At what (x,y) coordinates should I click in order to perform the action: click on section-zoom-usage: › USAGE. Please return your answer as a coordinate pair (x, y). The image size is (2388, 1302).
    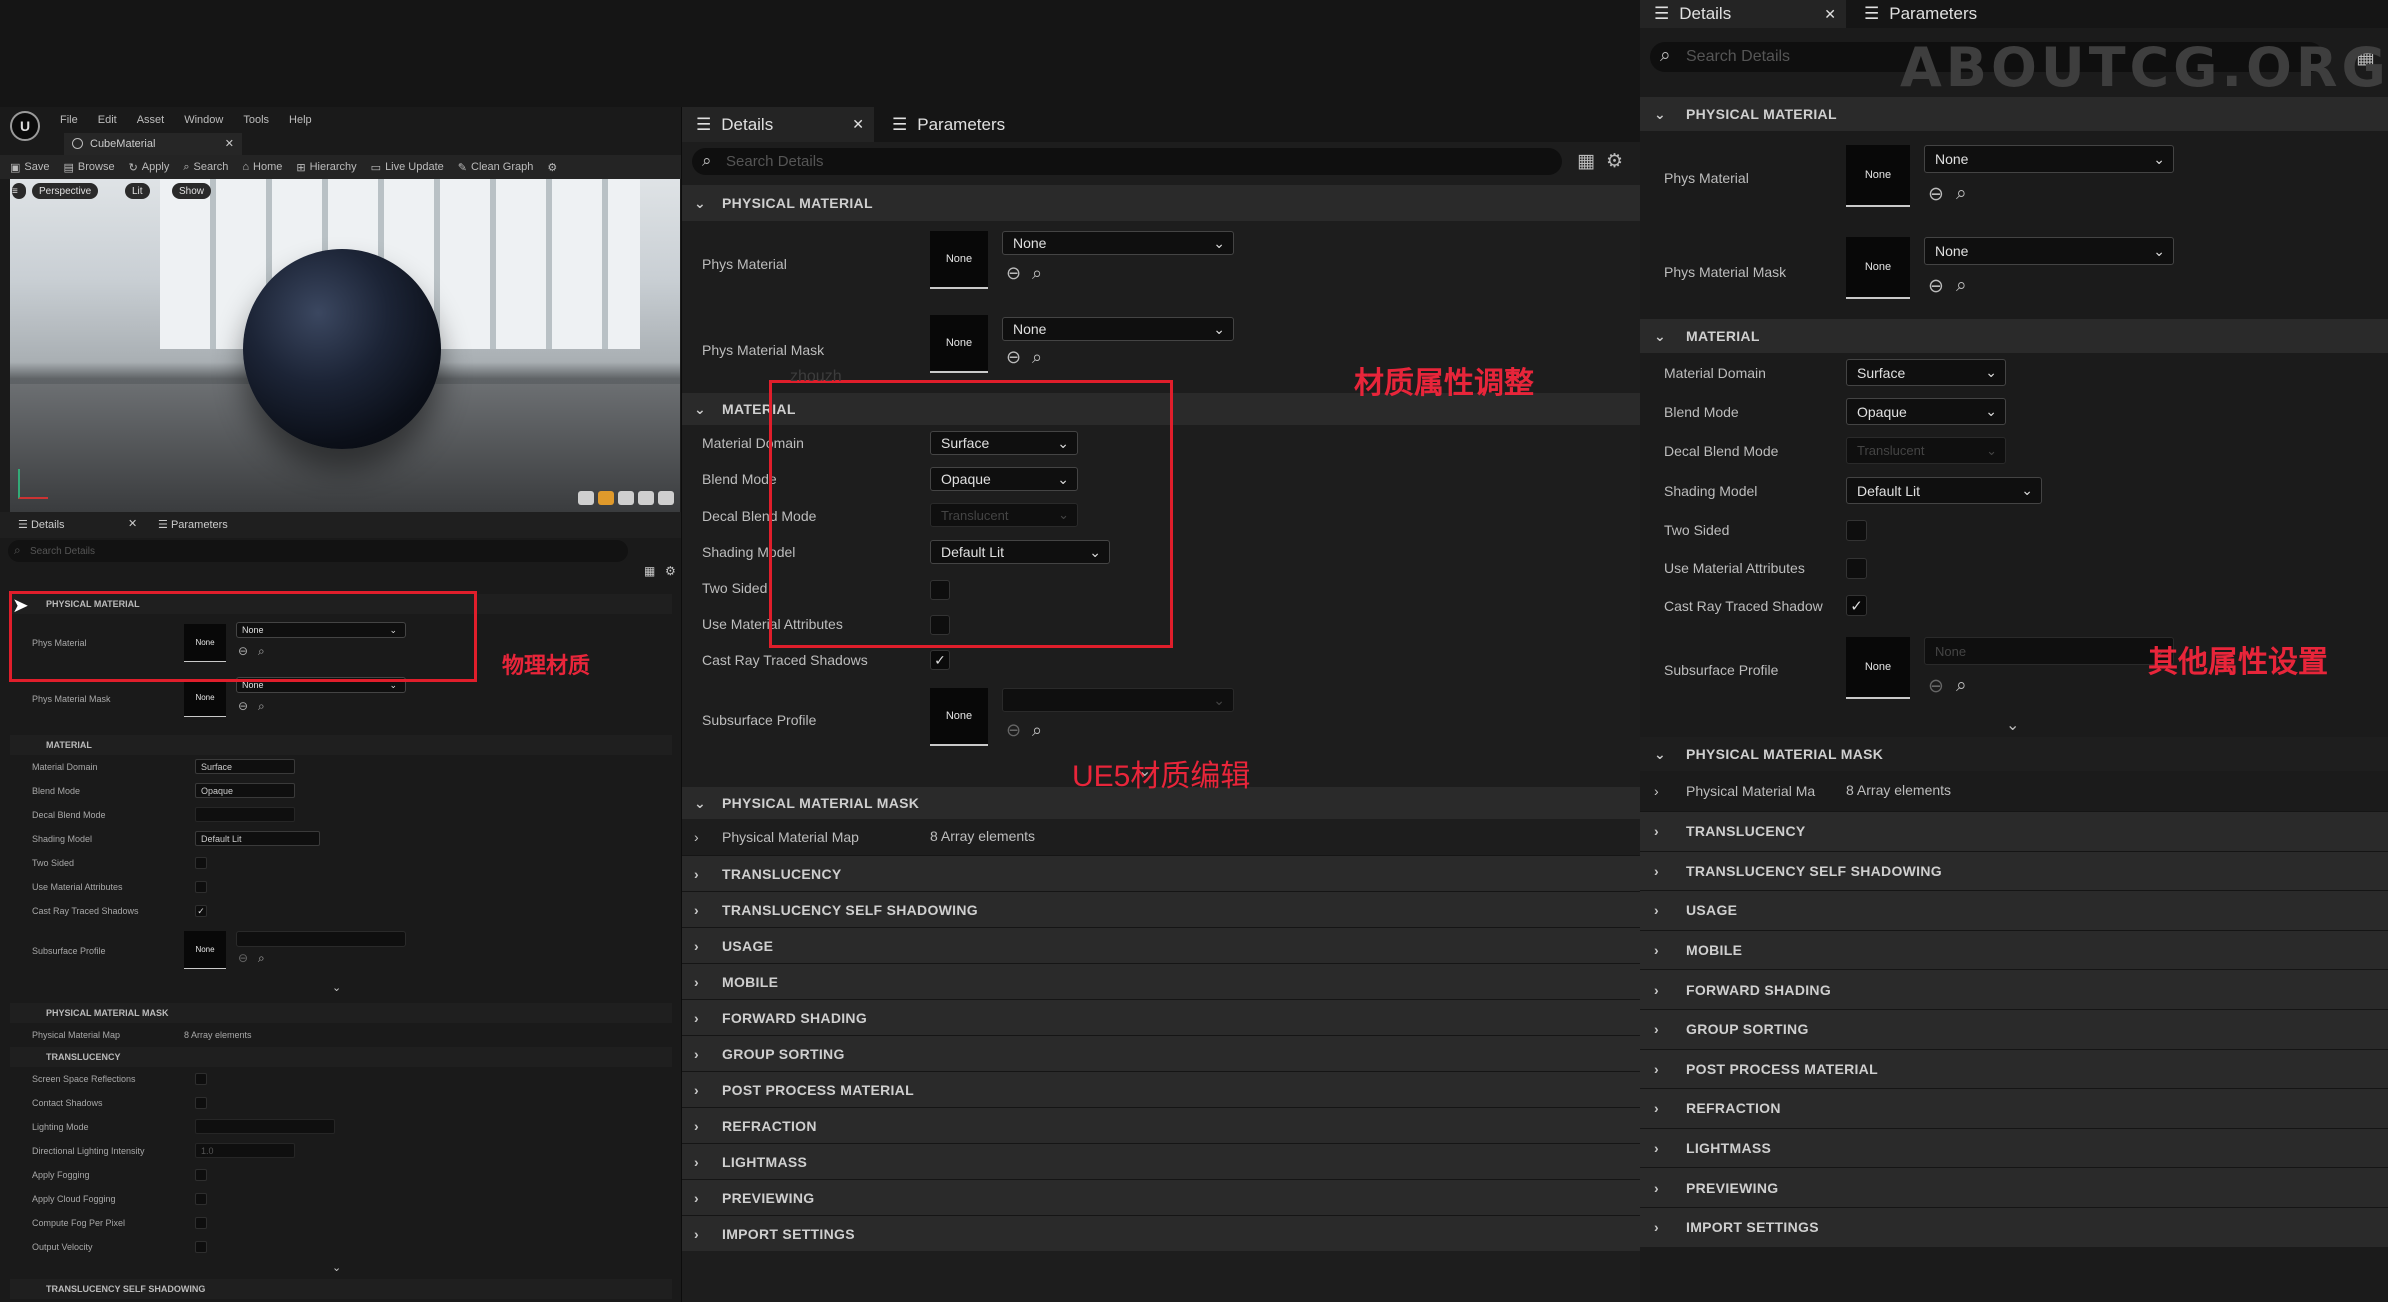
    Looking at the image, I should click on (2014, 910).